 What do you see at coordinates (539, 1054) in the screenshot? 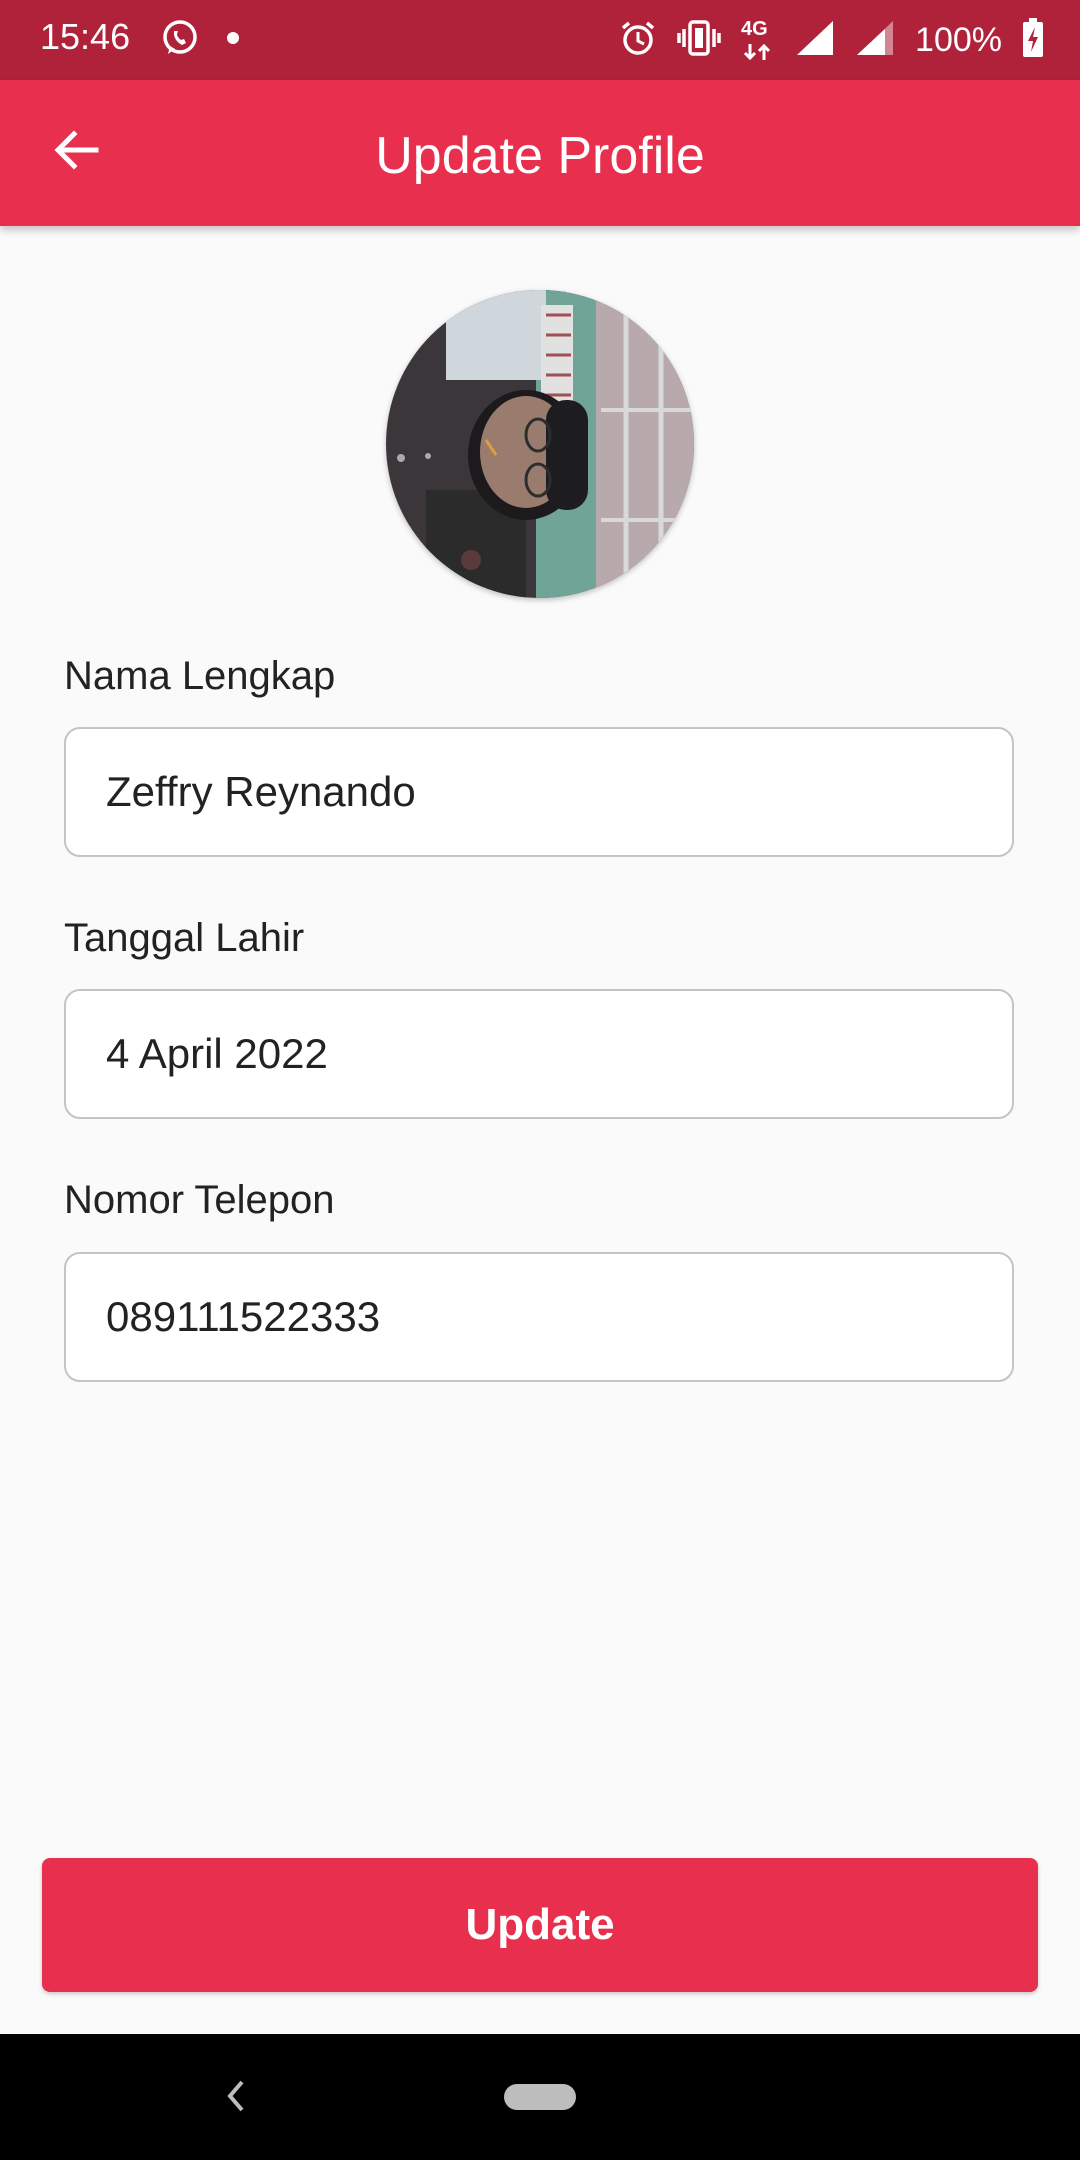
I see `birth-date-input: 4 April 2022` at bounding box center [539, 1054].